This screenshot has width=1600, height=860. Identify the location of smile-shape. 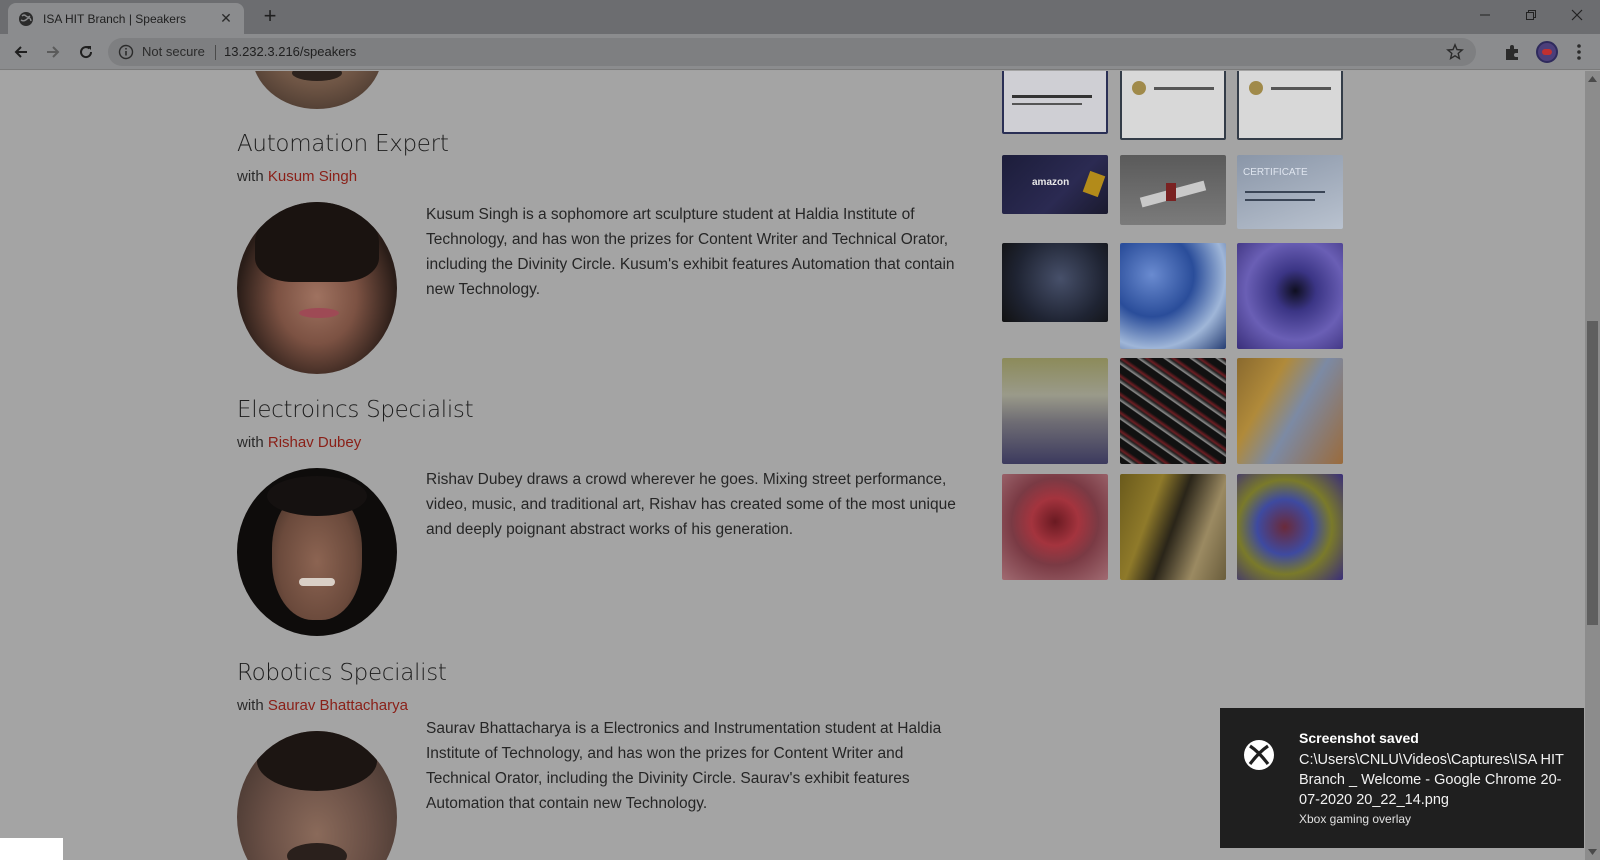
(317, 582).